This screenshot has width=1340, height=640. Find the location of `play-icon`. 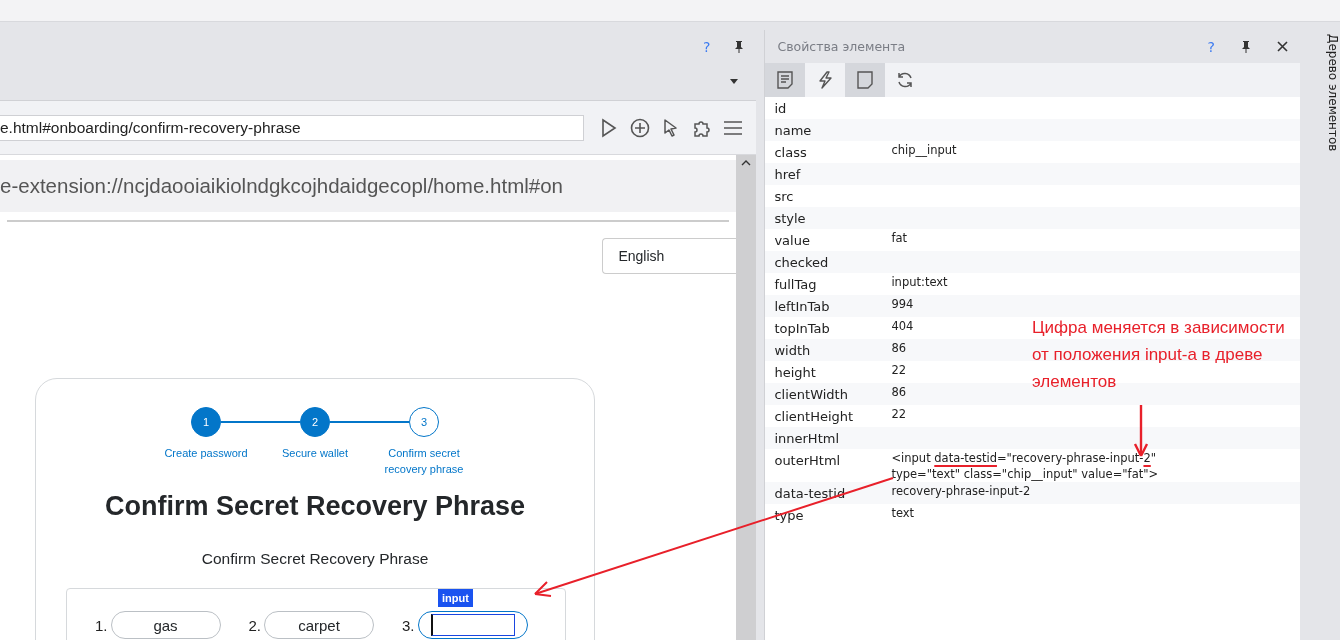

play-icon is located at coordinates (609, 127).